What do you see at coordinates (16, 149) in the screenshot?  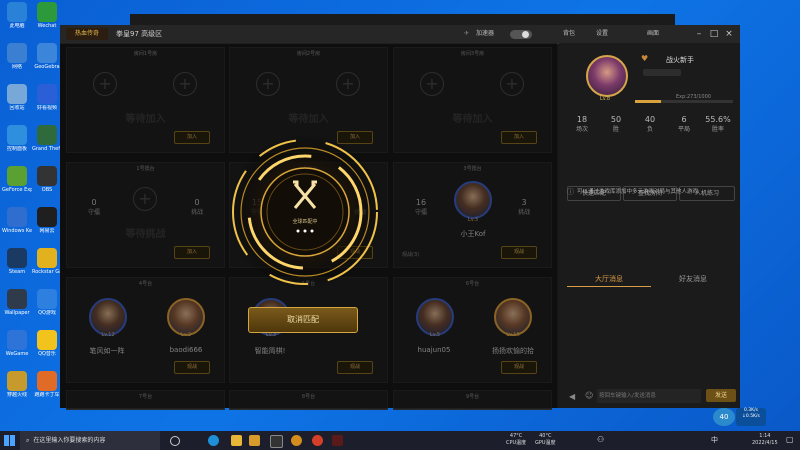 I see `desktop-icon-label: 控制面板` at bounding box center [16, 149].